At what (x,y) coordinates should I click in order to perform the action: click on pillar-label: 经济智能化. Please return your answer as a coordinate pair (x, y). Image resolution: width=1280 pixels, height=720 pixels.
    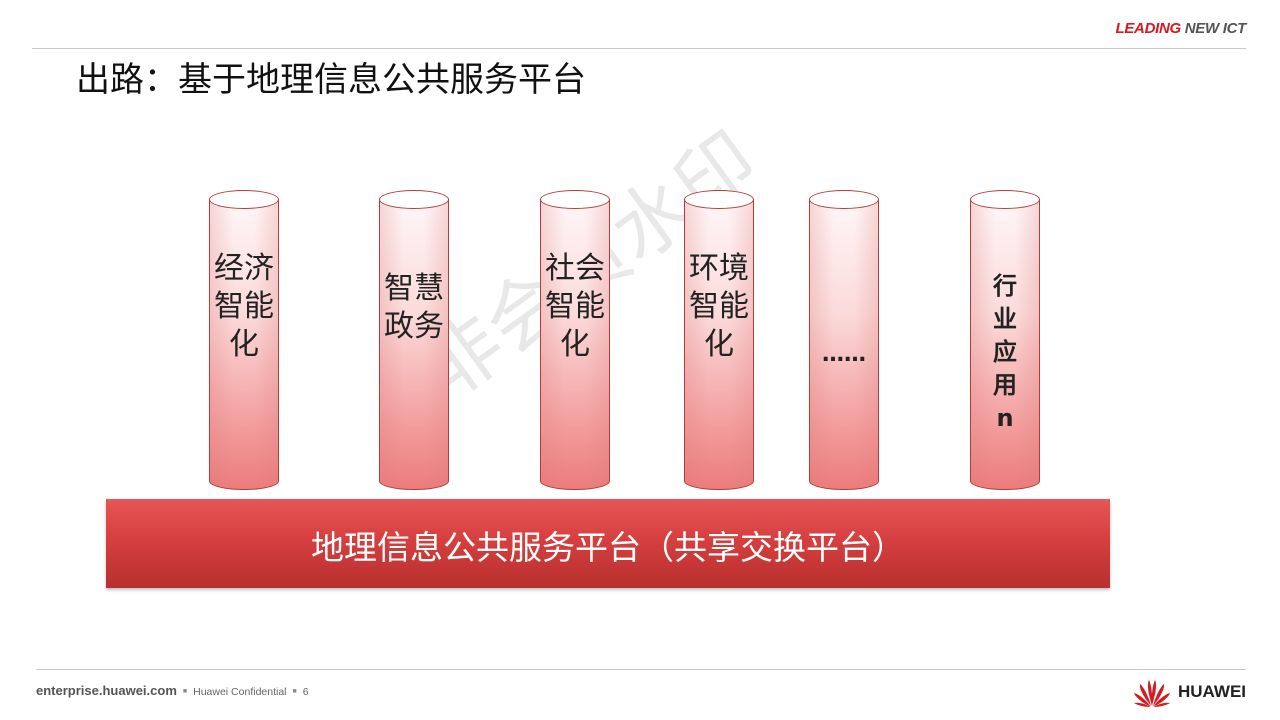
    Looking at the image, I should click on (244, 306).